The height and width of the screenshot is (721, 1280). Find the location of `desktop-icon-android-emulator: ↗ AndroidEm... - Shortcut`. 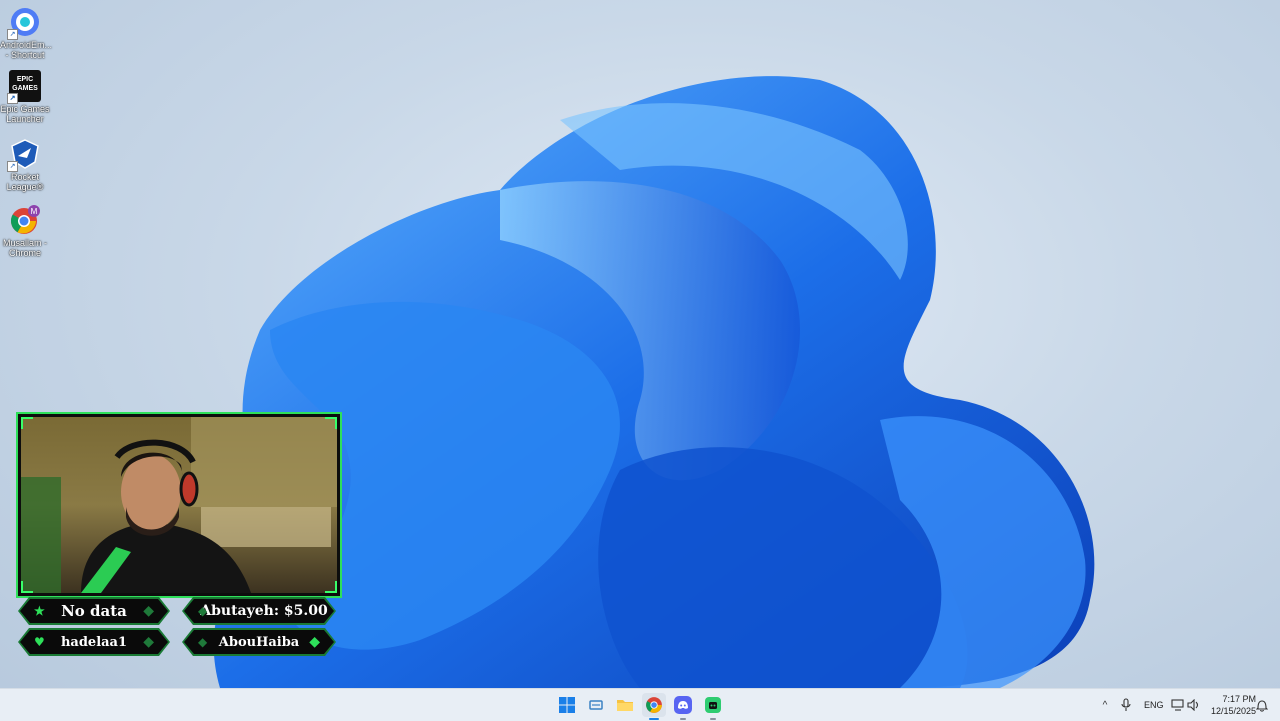

desktop-icon-android-emulator: ↗ AndroidEm... - Shortcut is located at coordinates (26, 33).